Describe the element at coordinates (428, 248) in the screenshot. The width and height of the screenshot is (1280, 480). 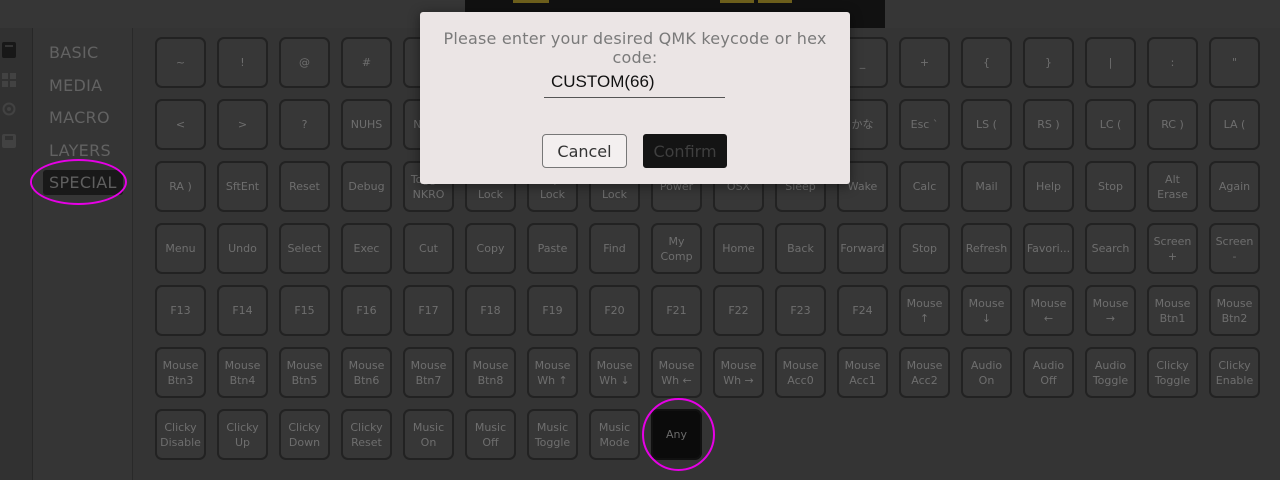
I see `keycode-key: Cut` at that location.